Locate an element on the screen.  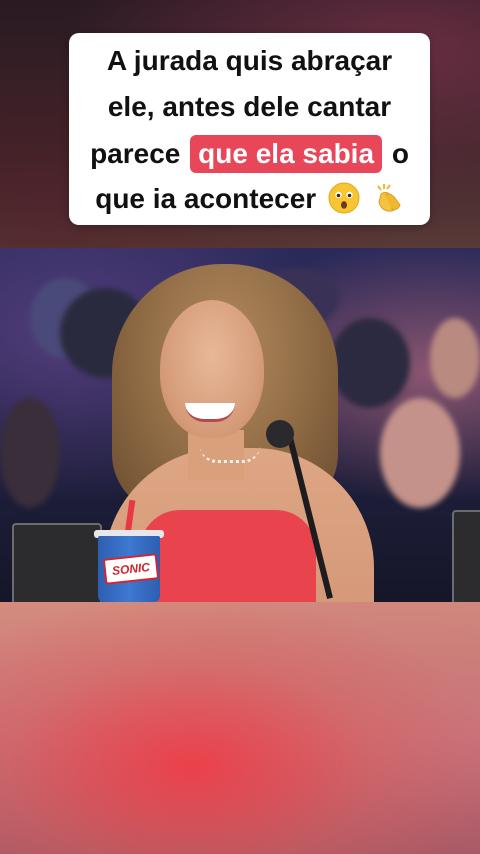
astonished-face-icon is located at coordinates (344, 198).